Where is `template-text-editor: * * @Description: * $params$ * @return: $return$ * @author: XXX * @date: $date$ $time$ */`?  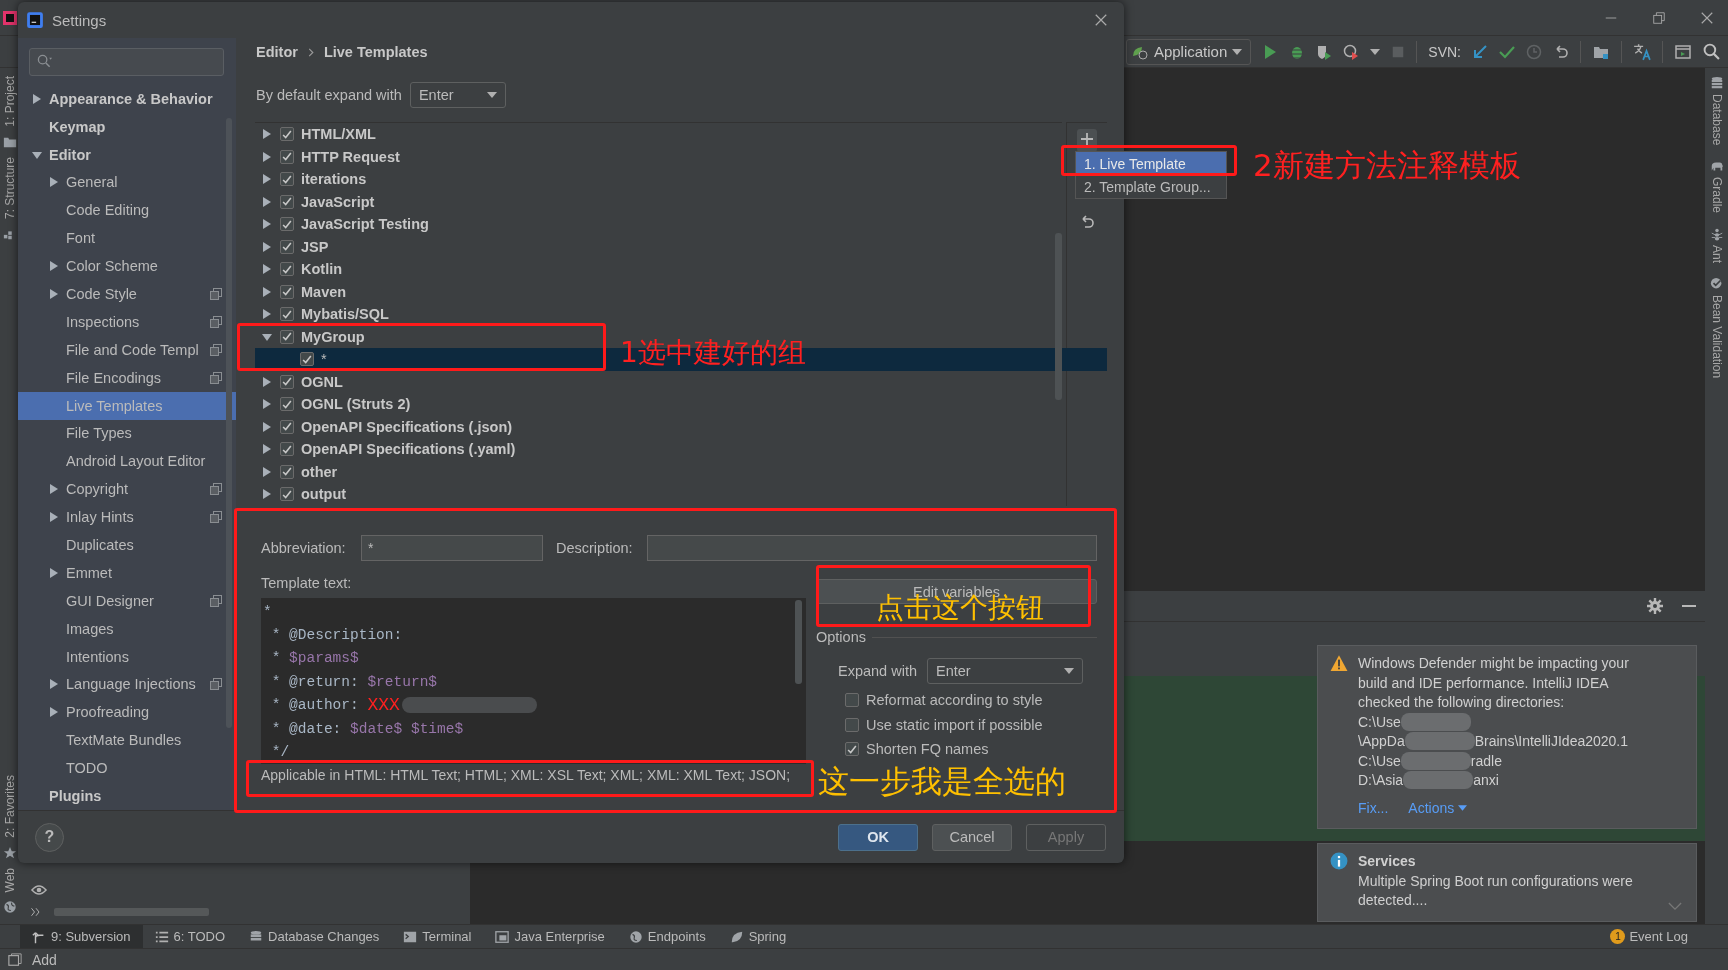
template-text-editor: * * @Description: * $params$ * @return: $return$ * @author: XXX * @date: $date$ $time$ */ is located at coordinates (533, 681).